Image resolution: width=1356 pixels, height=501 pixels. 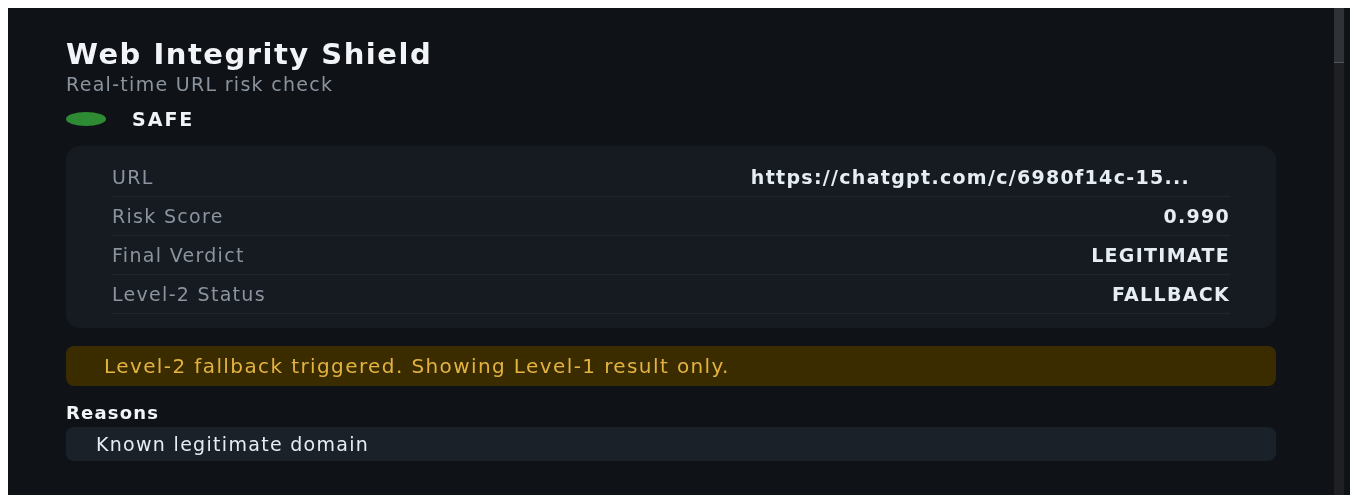 What do you see at coordinates (1171, 294) in the screenshot?
I see `detail-value: FALLBACK` at bounding box center [1171, 294].